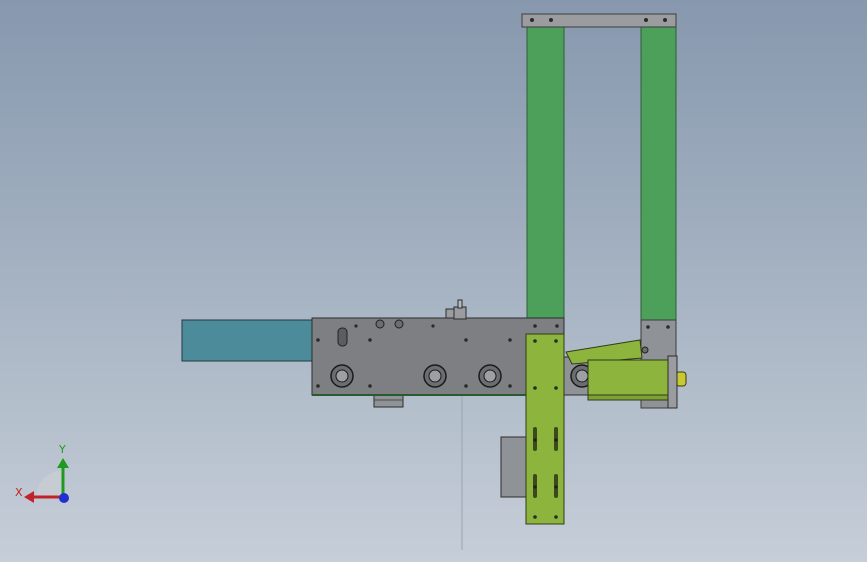  Describe the element at coordinates (46, 480) in the screenshot. I see `coordinate-triad-icon` at that location.